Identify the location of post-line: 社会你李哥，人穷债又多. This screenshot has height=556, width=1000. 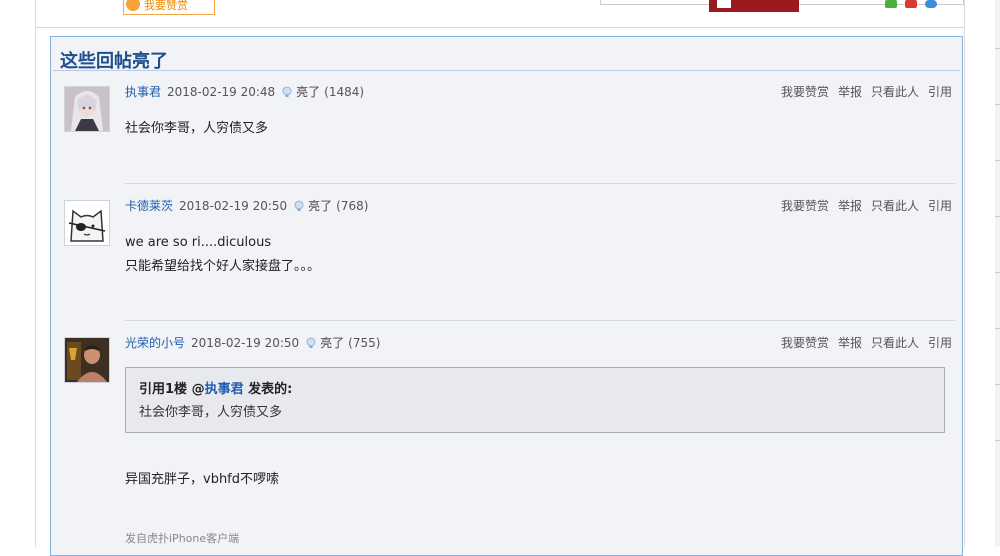
(197, 128).